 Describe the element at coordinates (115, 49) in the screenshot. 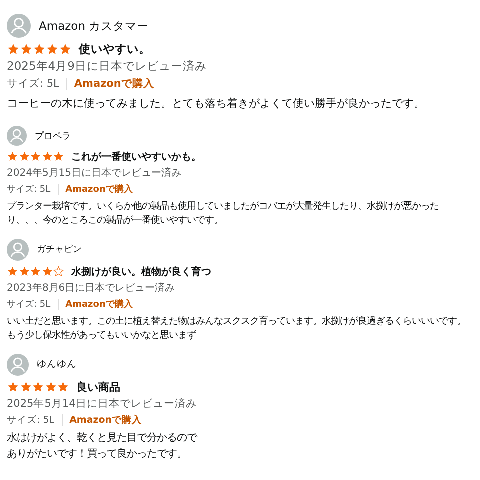

I see `review-title: 使いやすい。` at that location.